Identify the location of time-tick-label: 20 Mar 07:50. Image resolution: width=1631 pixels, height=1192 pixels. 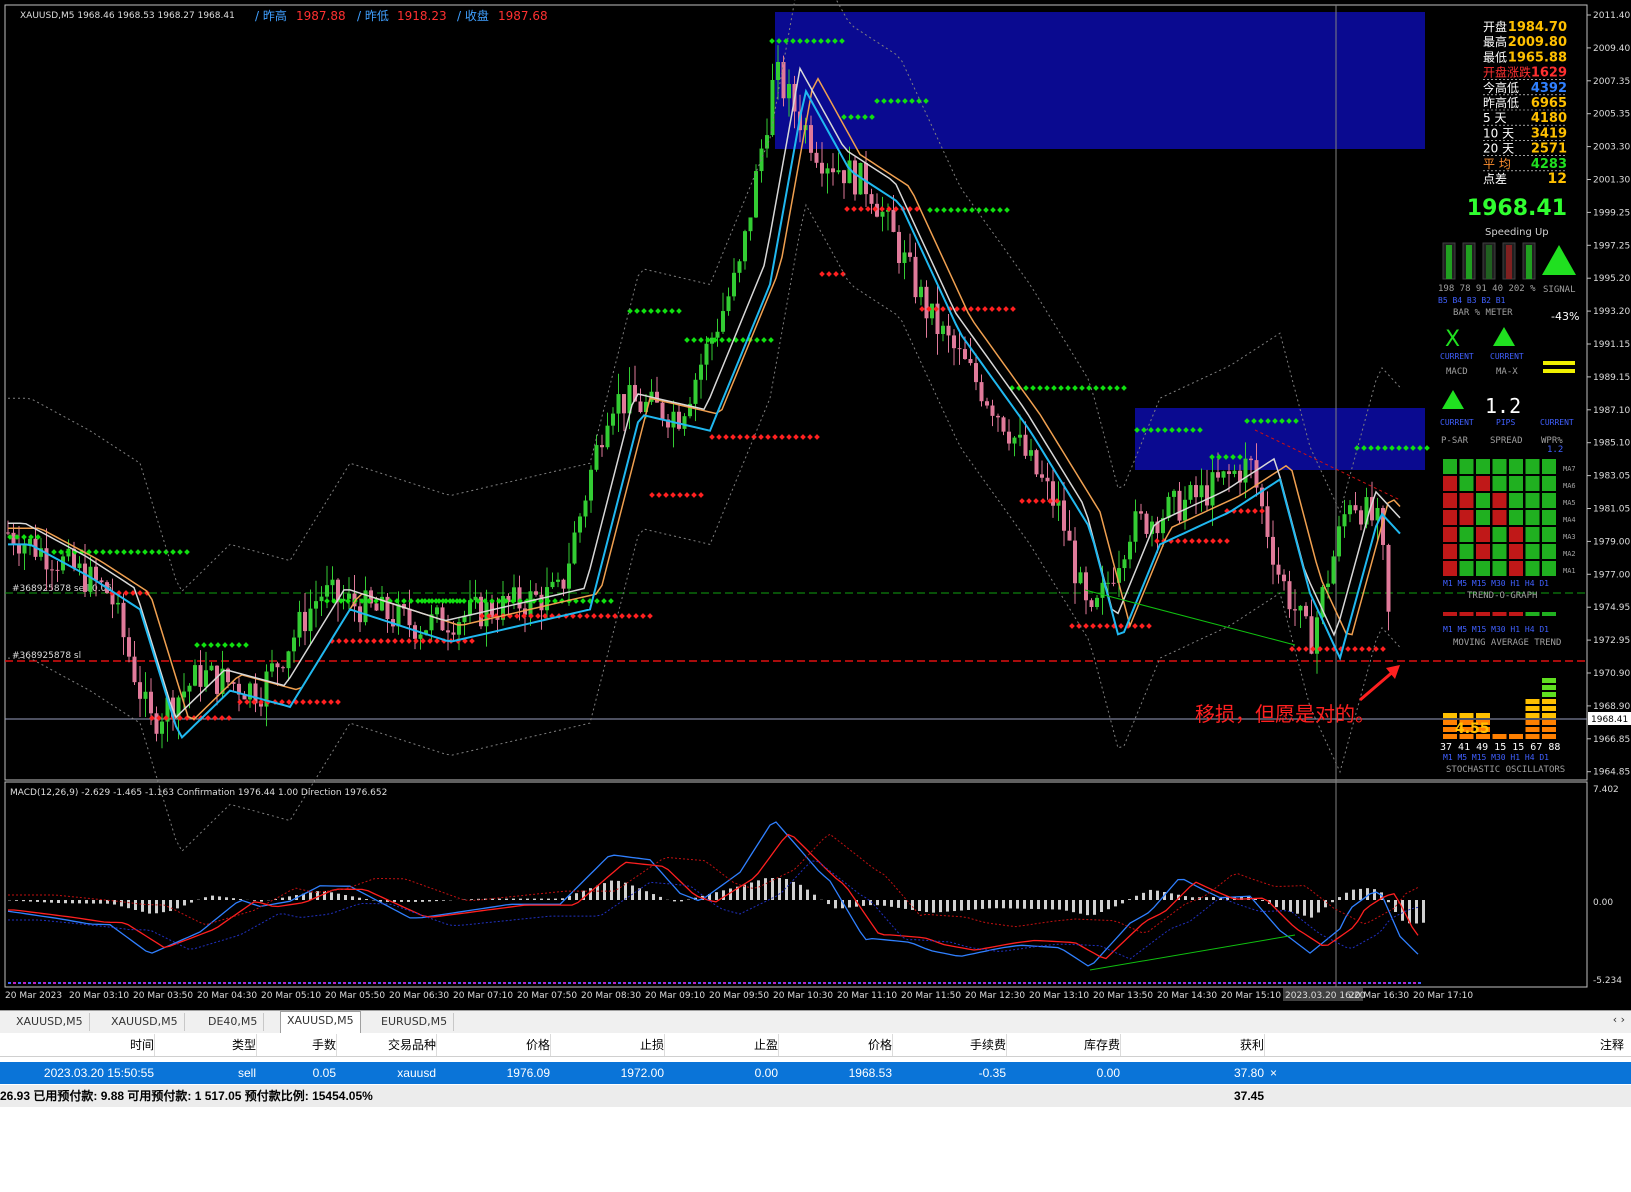
(547, 996).